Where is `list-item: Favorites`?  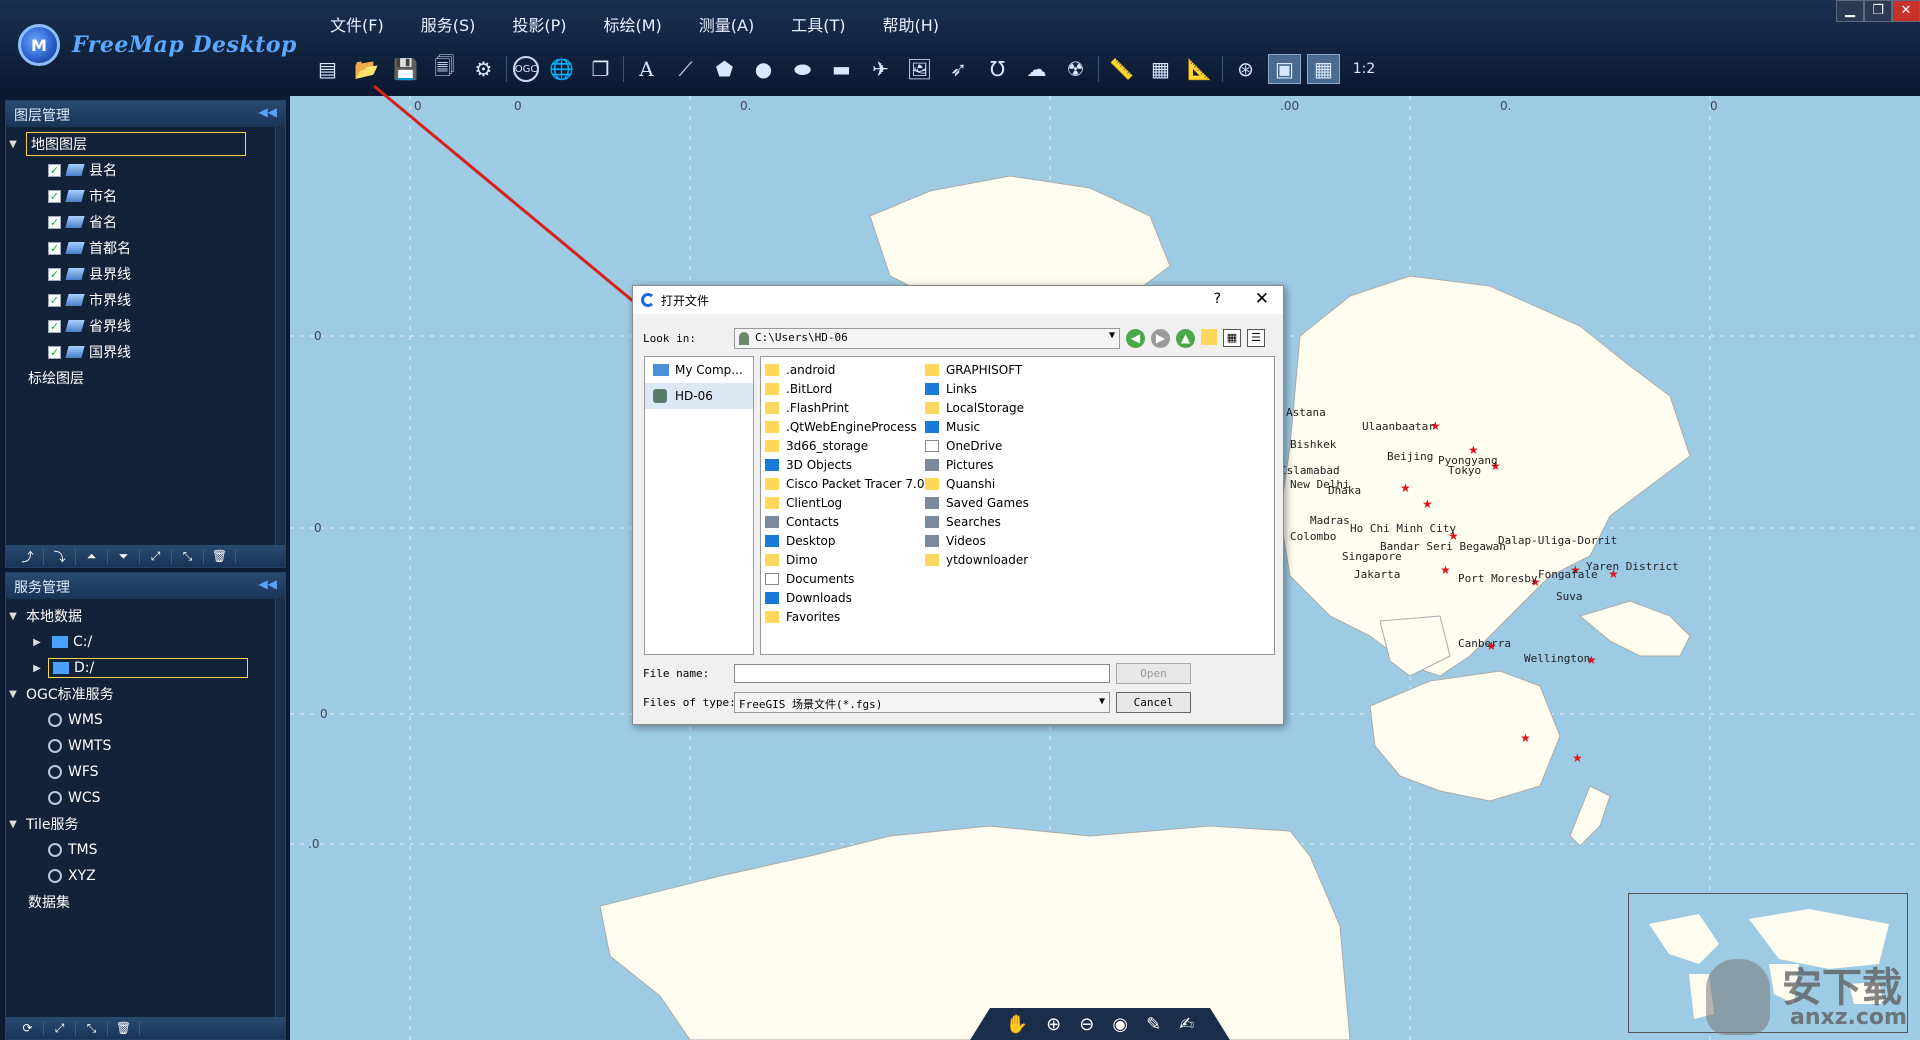
list-item: Favorites is located at coordinates (845, 616).